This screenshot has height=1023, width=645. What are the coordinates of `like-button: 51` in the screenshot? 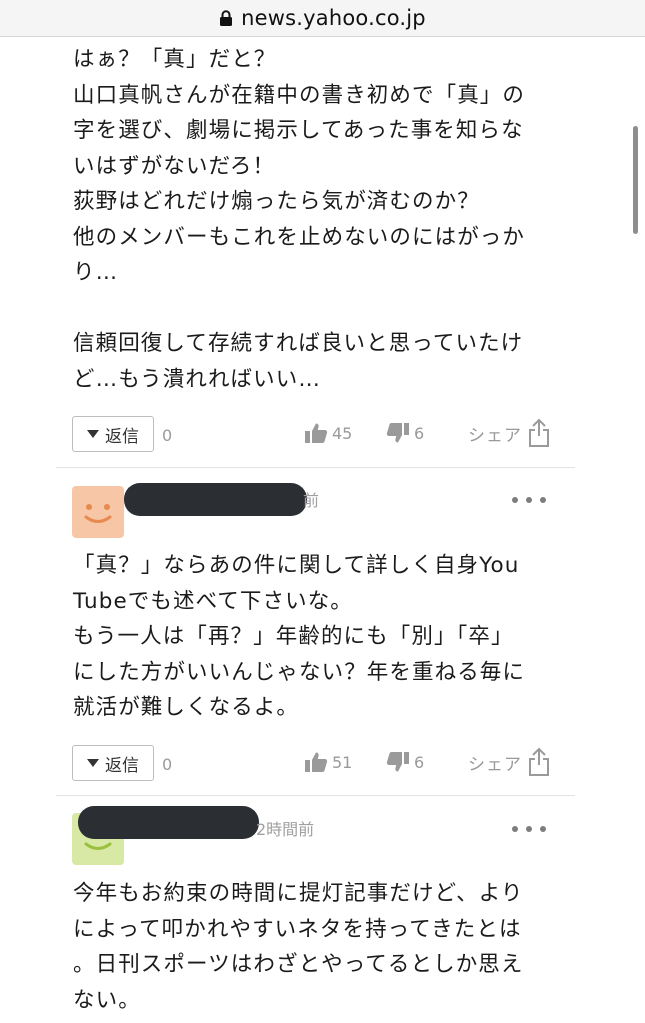 It's located at (328, 762).